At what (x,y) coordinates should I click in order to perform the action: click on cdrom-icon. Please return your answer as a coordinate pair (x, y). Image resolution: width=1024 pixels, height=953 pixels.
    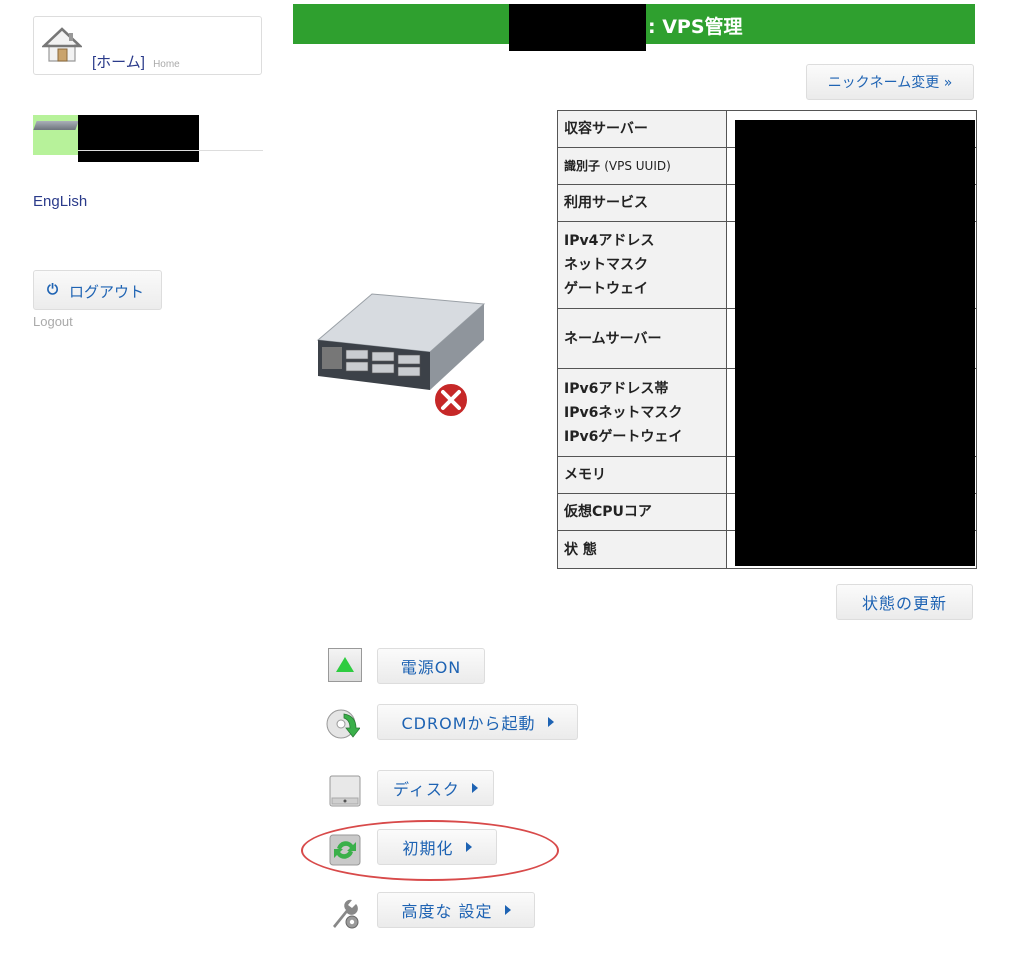
    Looking at the image, I should click on (343, 724).